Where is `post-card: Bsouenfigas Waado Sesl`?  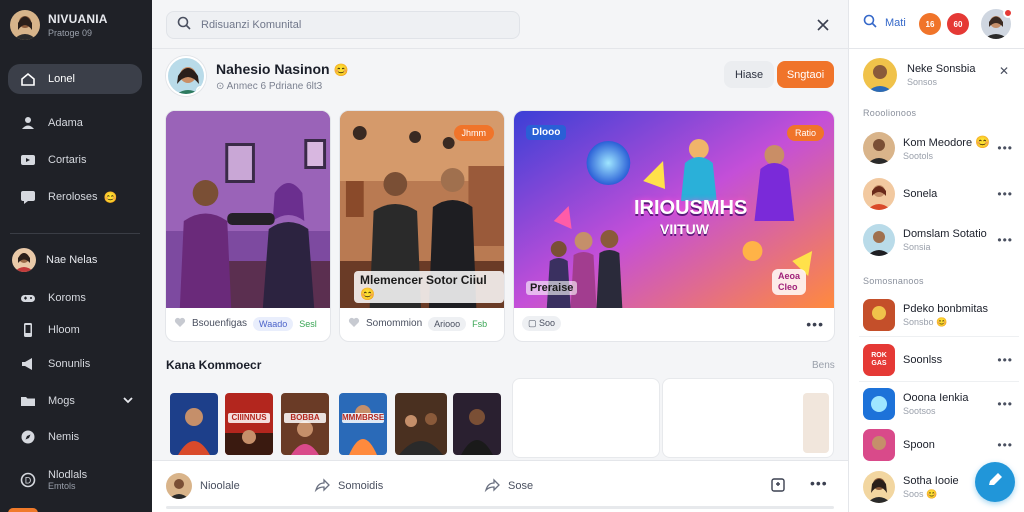
post-card: Bsouenfigas Waado Sesl is located at coordinates (248, 226).